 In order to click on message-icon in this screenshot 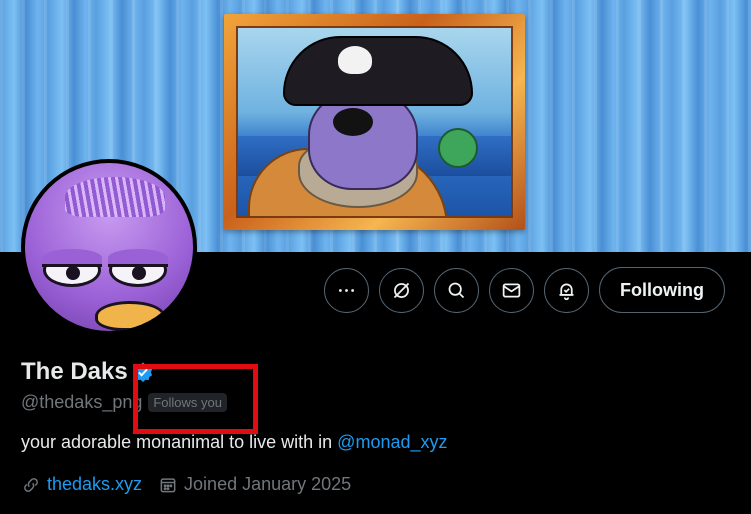, I will do `click(511, 290)`.